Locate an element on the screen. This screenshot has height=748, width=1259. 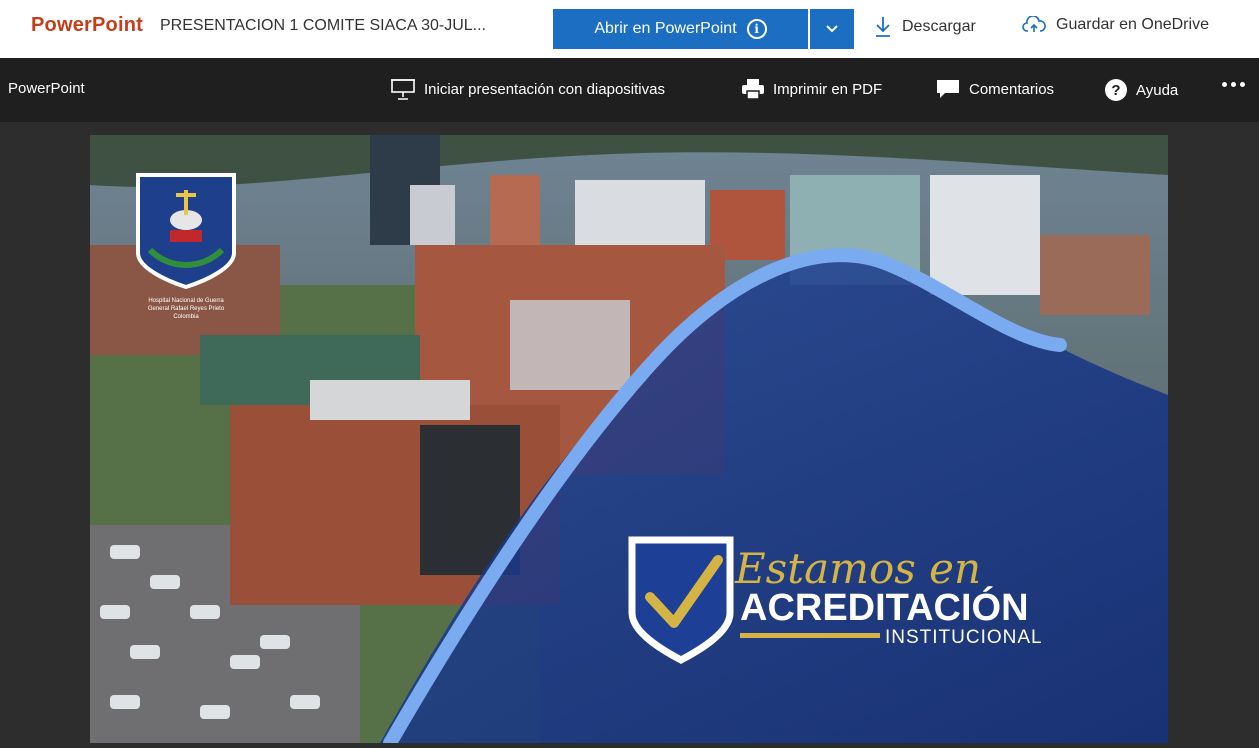
open-in-powerpoint-button: Abrir en PowerPoint i is located at coordinates (680, 29).